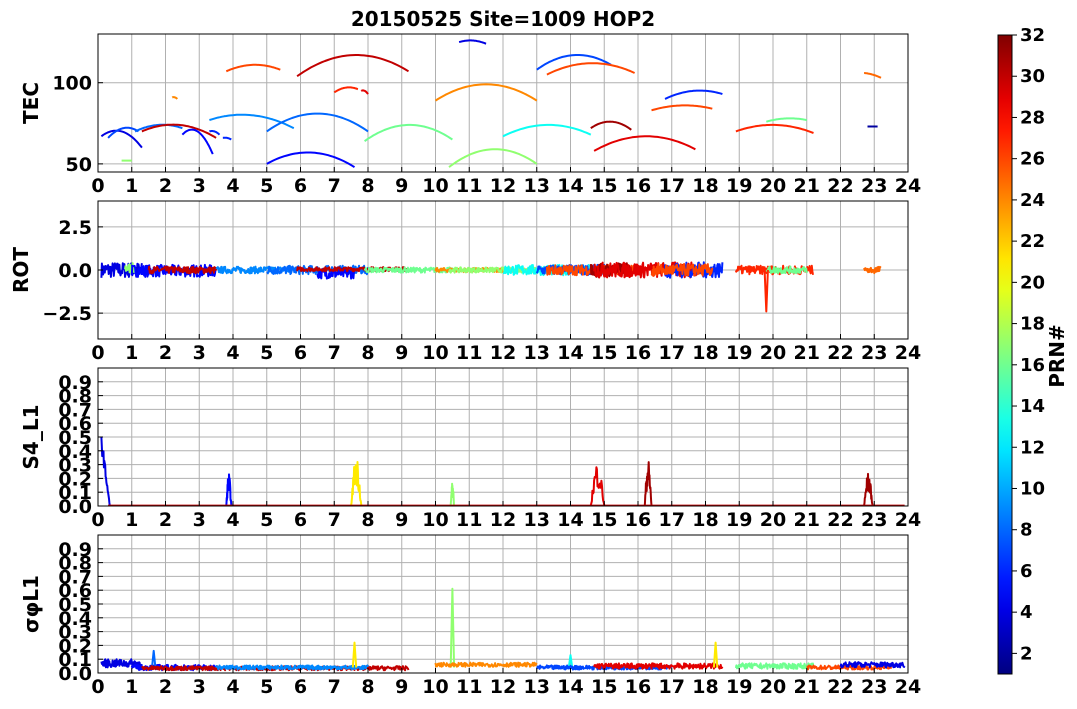 The height and width of the screenshot is (709, 1077). I want to click on x-tick-label: 11, so click(469, 520).